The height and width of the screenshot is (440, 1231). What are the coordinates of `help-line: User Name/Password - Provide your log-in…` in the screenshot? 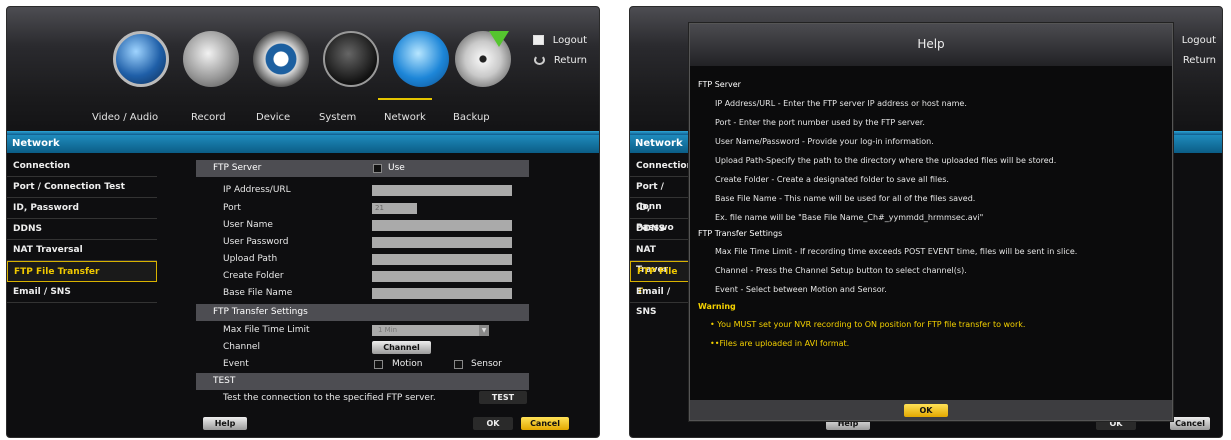 It's located at (824, 141).